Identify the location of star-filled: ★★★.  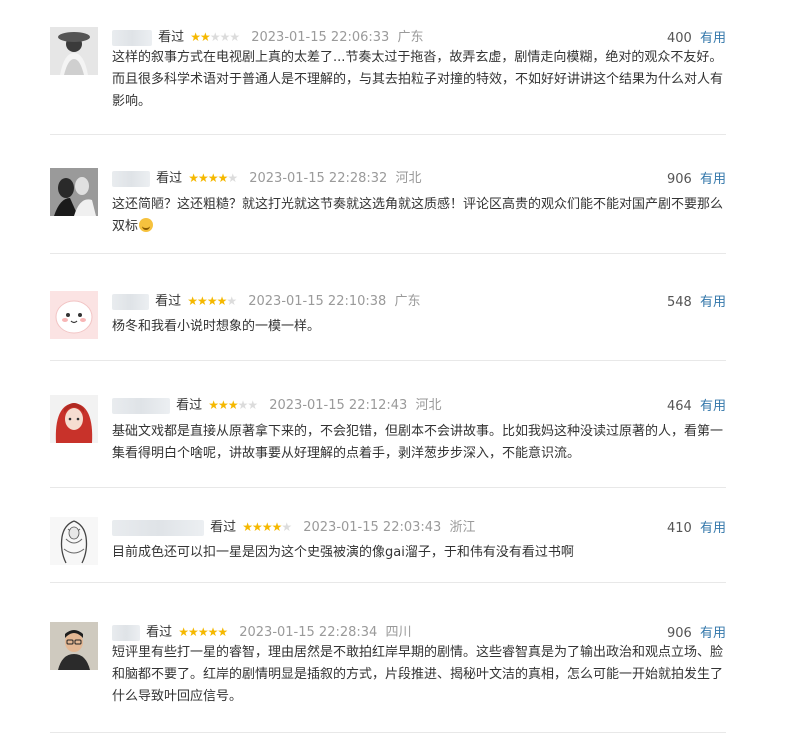
(223, 405).